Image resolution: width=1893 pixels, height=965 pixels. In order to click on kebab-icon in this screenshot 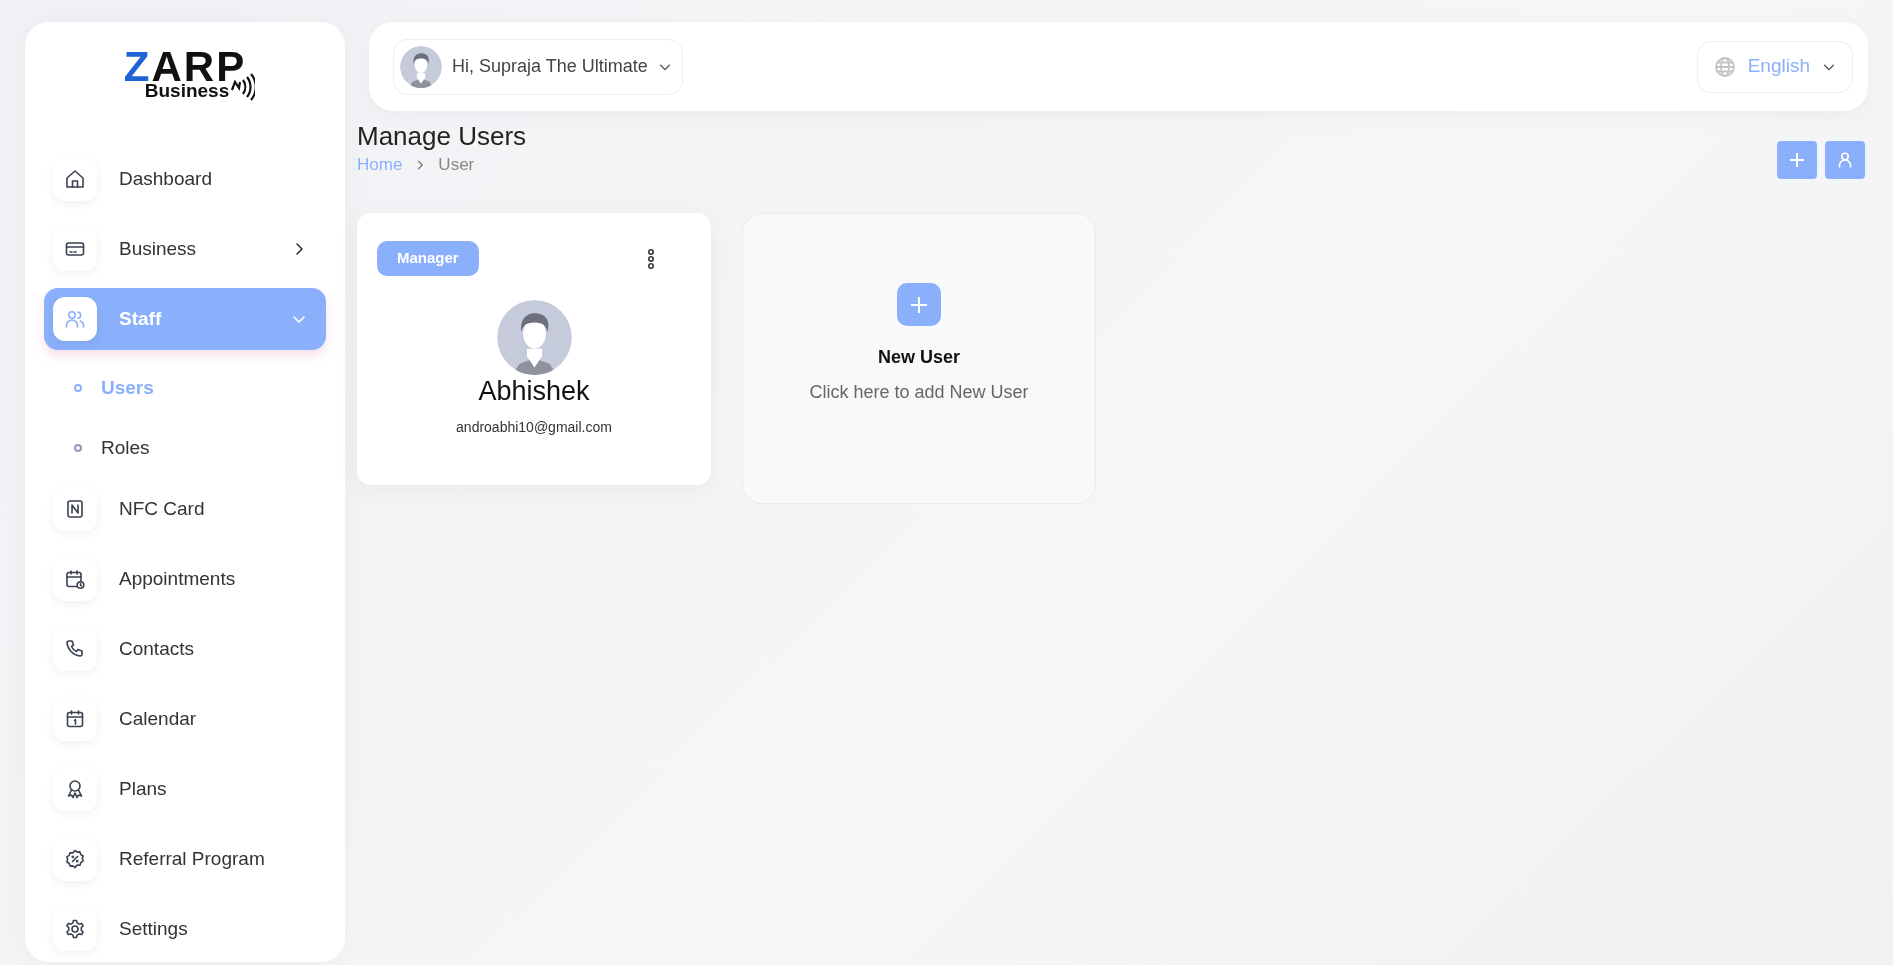, I will do `click(651, 259)`.